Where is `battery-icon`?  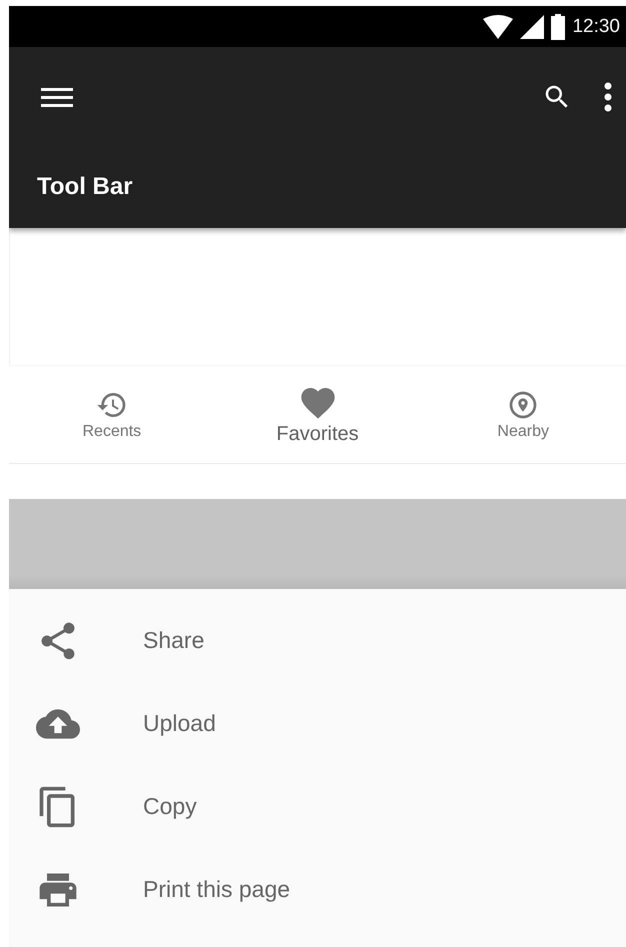
battery-icon is located at coordinates (558, 27).